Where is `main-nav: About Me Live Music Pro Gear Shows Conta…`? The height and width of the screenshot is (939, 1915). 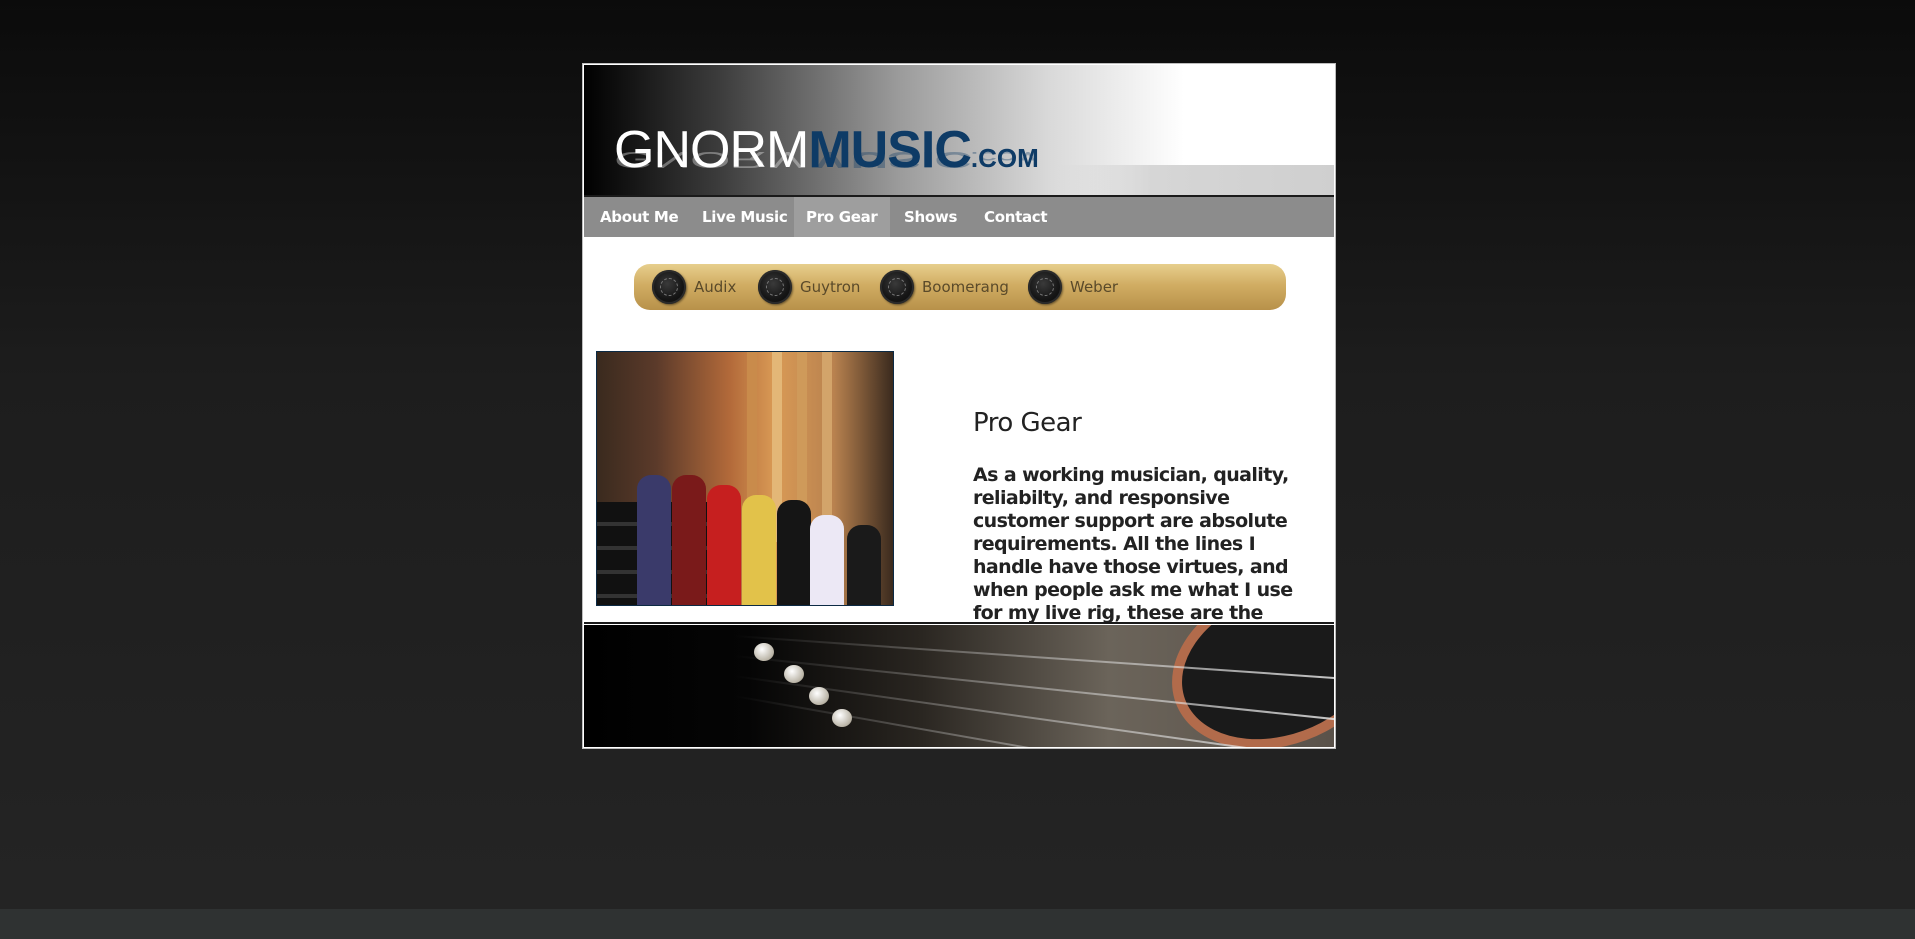
main-nav: About Me Live Music Pro Gear Shows Conta… is located at coordinates (959, 217).